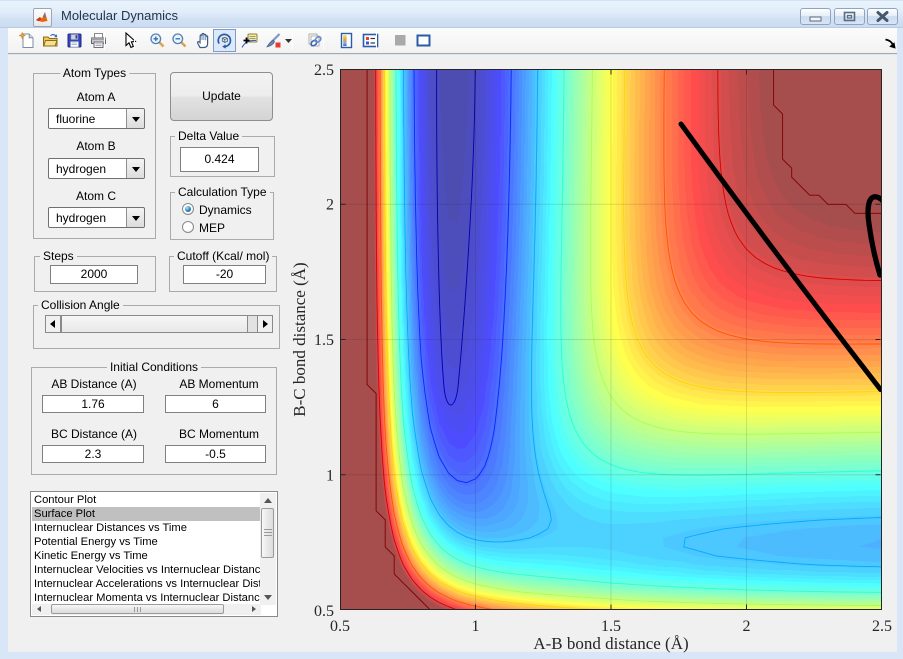 The height and width of the screenshot is (659, 903). What do you see at coordinates (610, 643) in the screenshot?
I see `svg-text: A-B bond distance (Å)` at bounding box center [610, 643].